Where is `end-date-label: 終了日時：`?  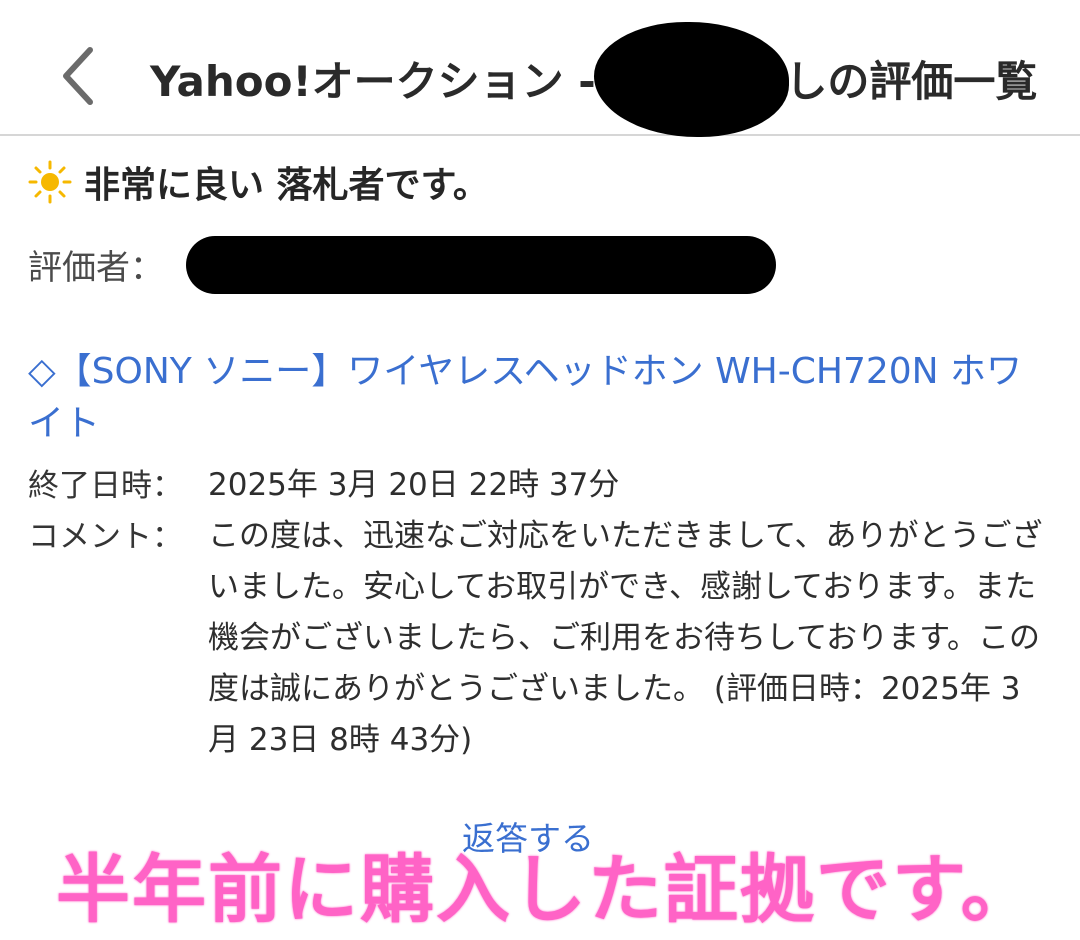
end-date-label: 終了日時： is located at coordinates (105, 486).